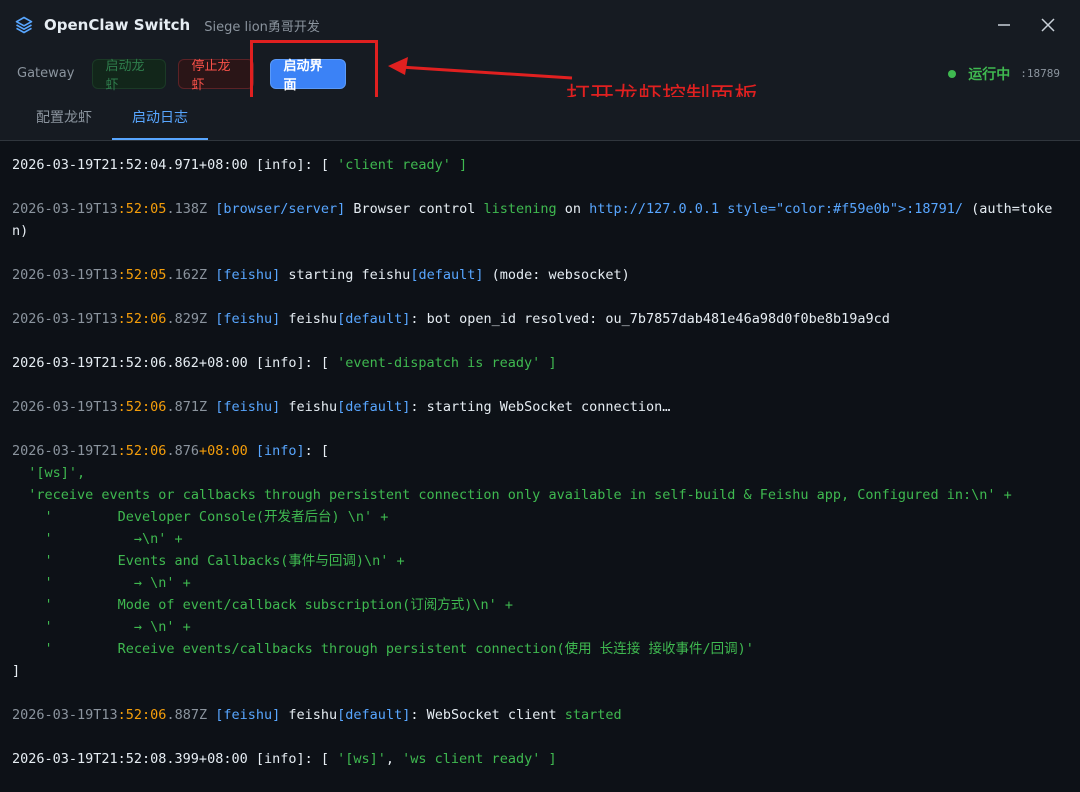 Image resolution: width=1080 pixels, height=792 pixels. I want to click on tab-bar: 配置龙虾 启动日志, so click(540, 119).